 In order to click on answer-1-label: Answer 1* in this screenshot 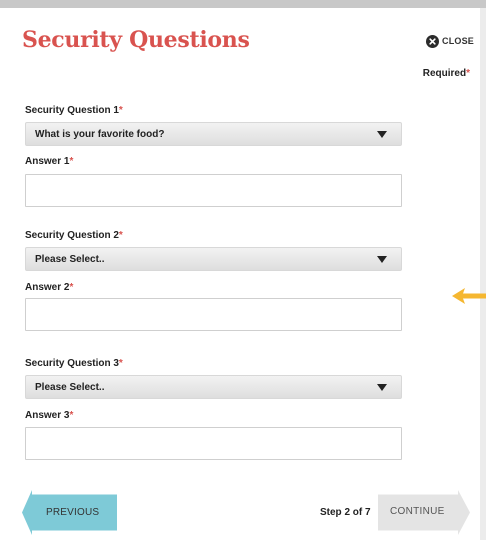, I will do `click(49, 161)`.